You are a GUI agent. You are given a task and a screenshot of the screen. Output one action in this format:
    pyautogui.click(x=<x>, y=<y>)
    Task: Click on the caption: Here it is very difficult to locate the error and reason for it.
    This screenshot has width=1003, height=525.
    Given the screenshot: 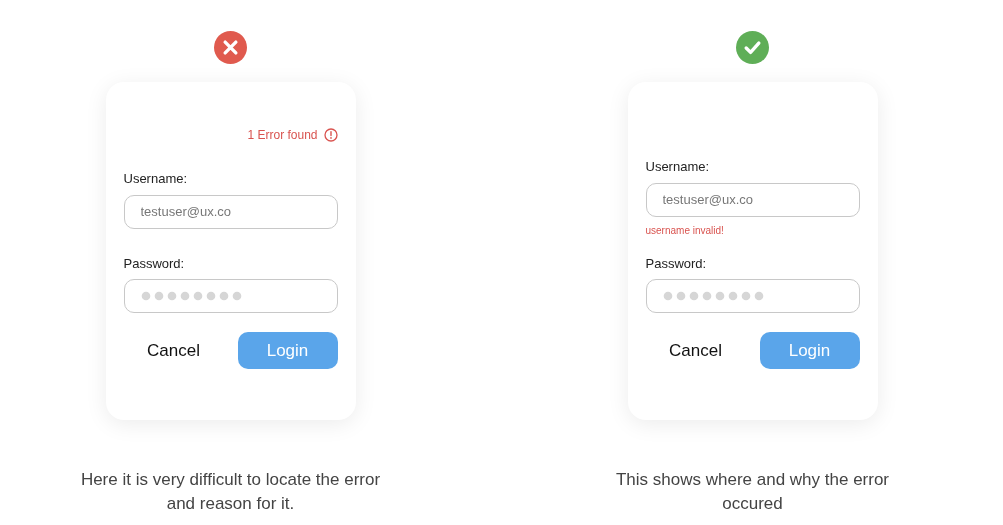 What is the action you would take?
    pyautogui.click(x=230, y=492)
    